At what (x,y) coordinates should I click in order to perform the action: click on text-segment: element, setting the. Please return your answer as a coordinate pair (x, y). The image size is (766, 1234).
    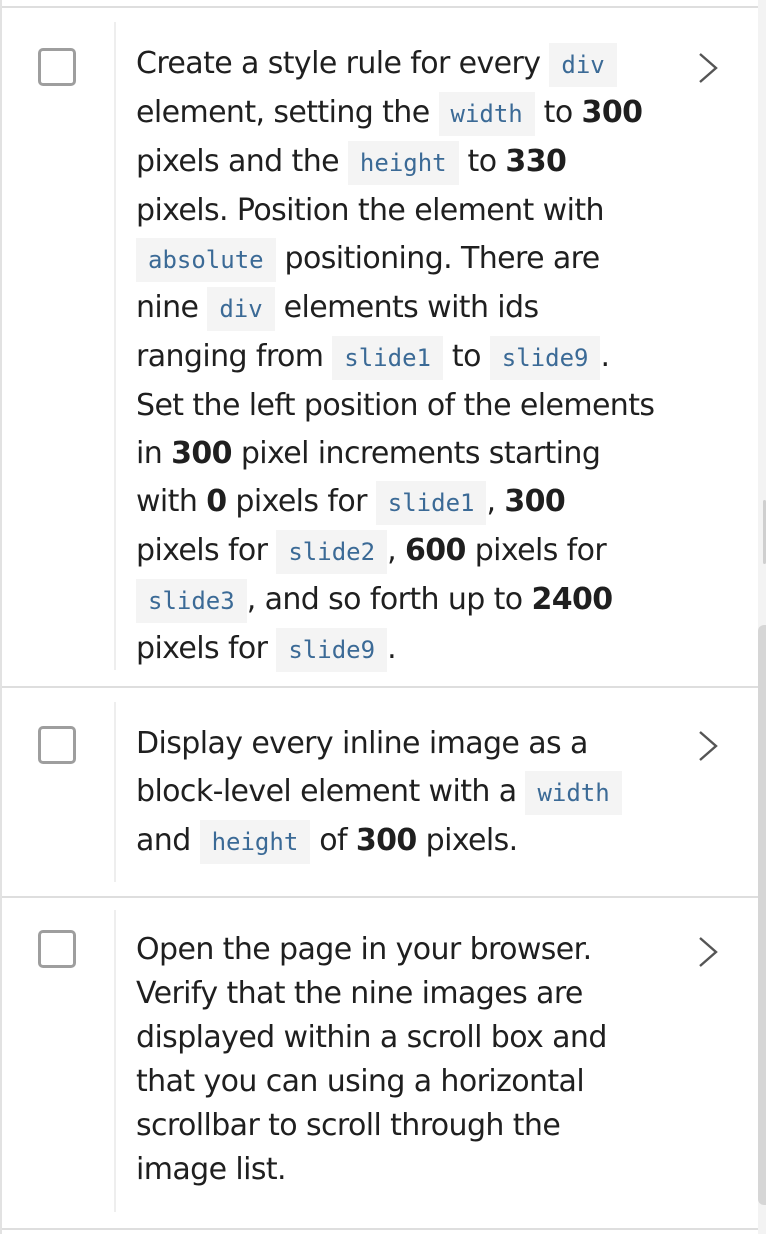
    Looking at the image, I should click on (287, 112).